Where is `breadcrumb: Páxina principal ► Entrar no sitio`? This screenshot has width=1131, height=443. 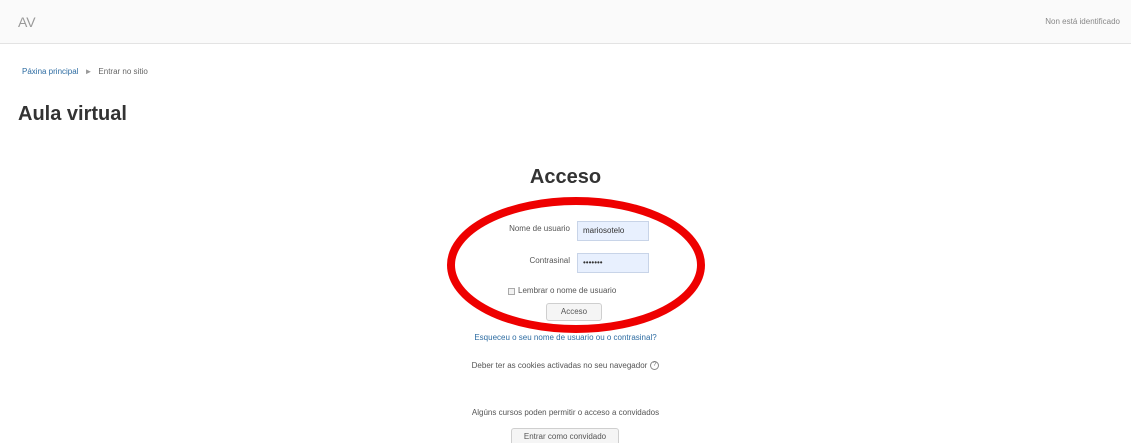 breadcrumb: Páxina principal ► Entrar no sitio is located at coordinates (85, 71).